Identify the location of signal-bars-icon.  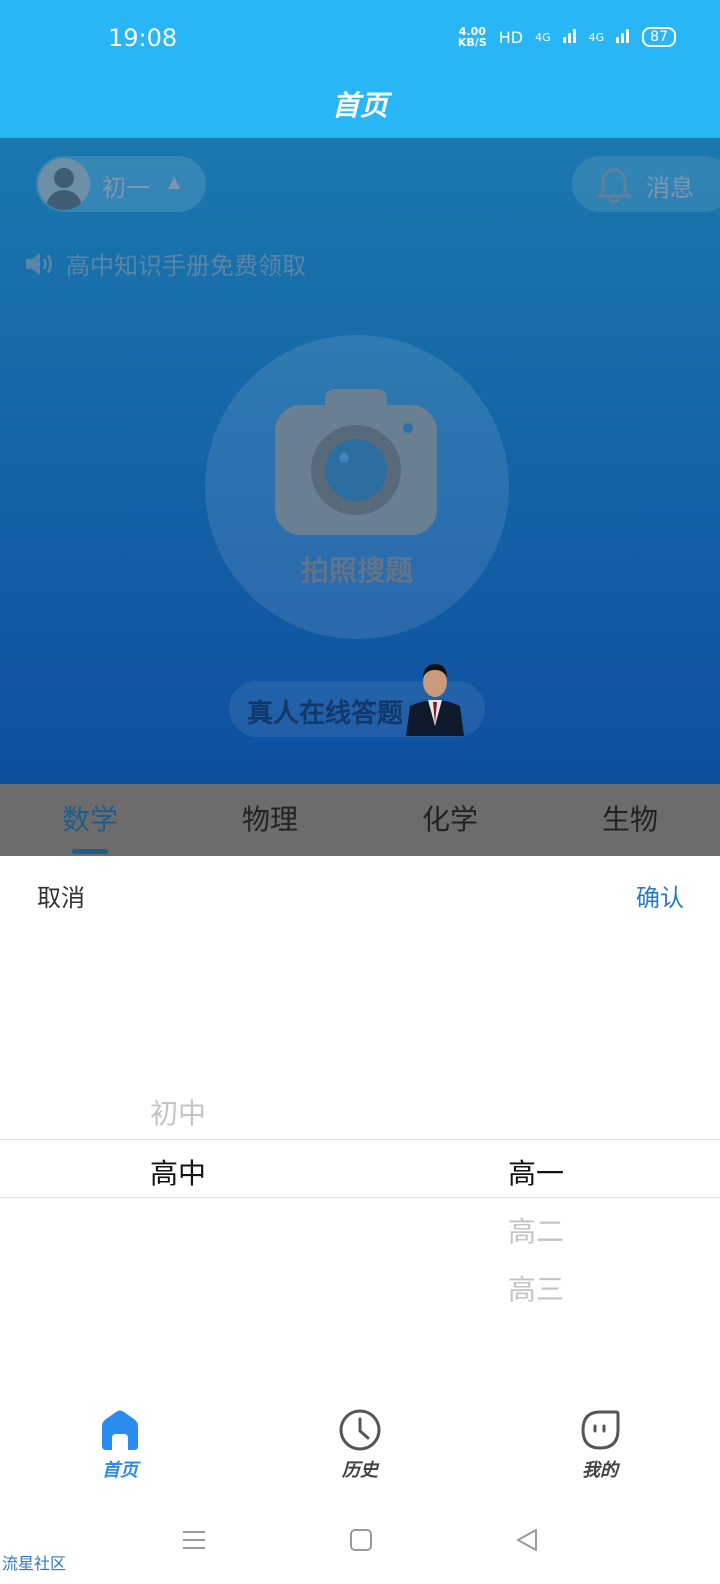
(569, 37).